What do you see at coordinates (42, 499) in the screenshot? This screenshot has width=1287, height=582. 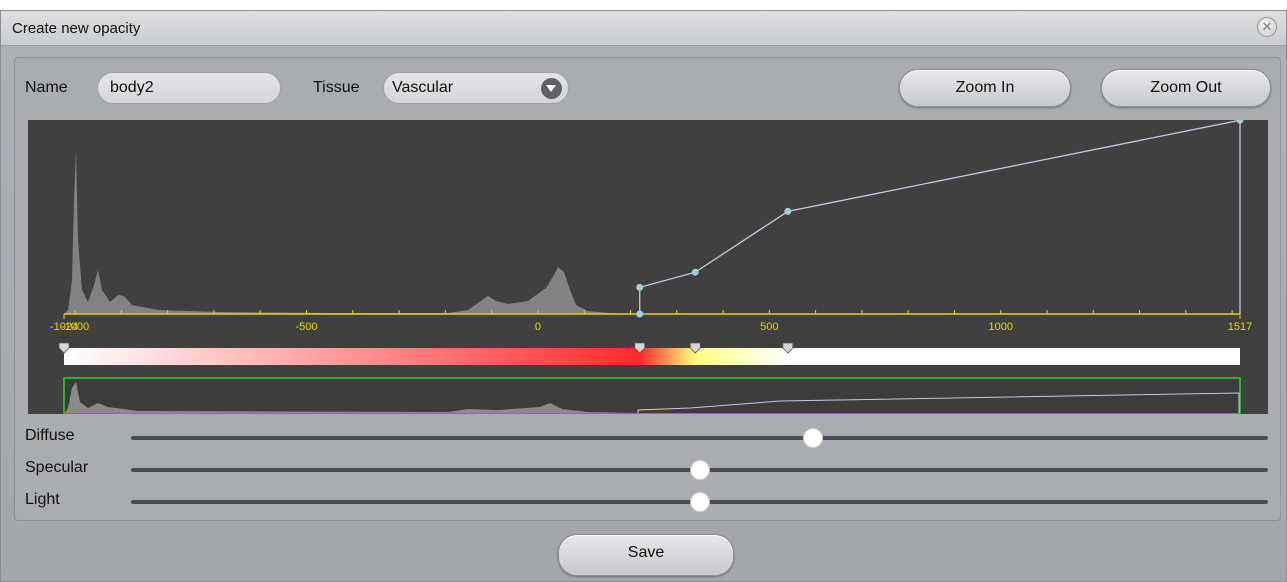 I see `light-label: Light` at bounding box center [42, 499].